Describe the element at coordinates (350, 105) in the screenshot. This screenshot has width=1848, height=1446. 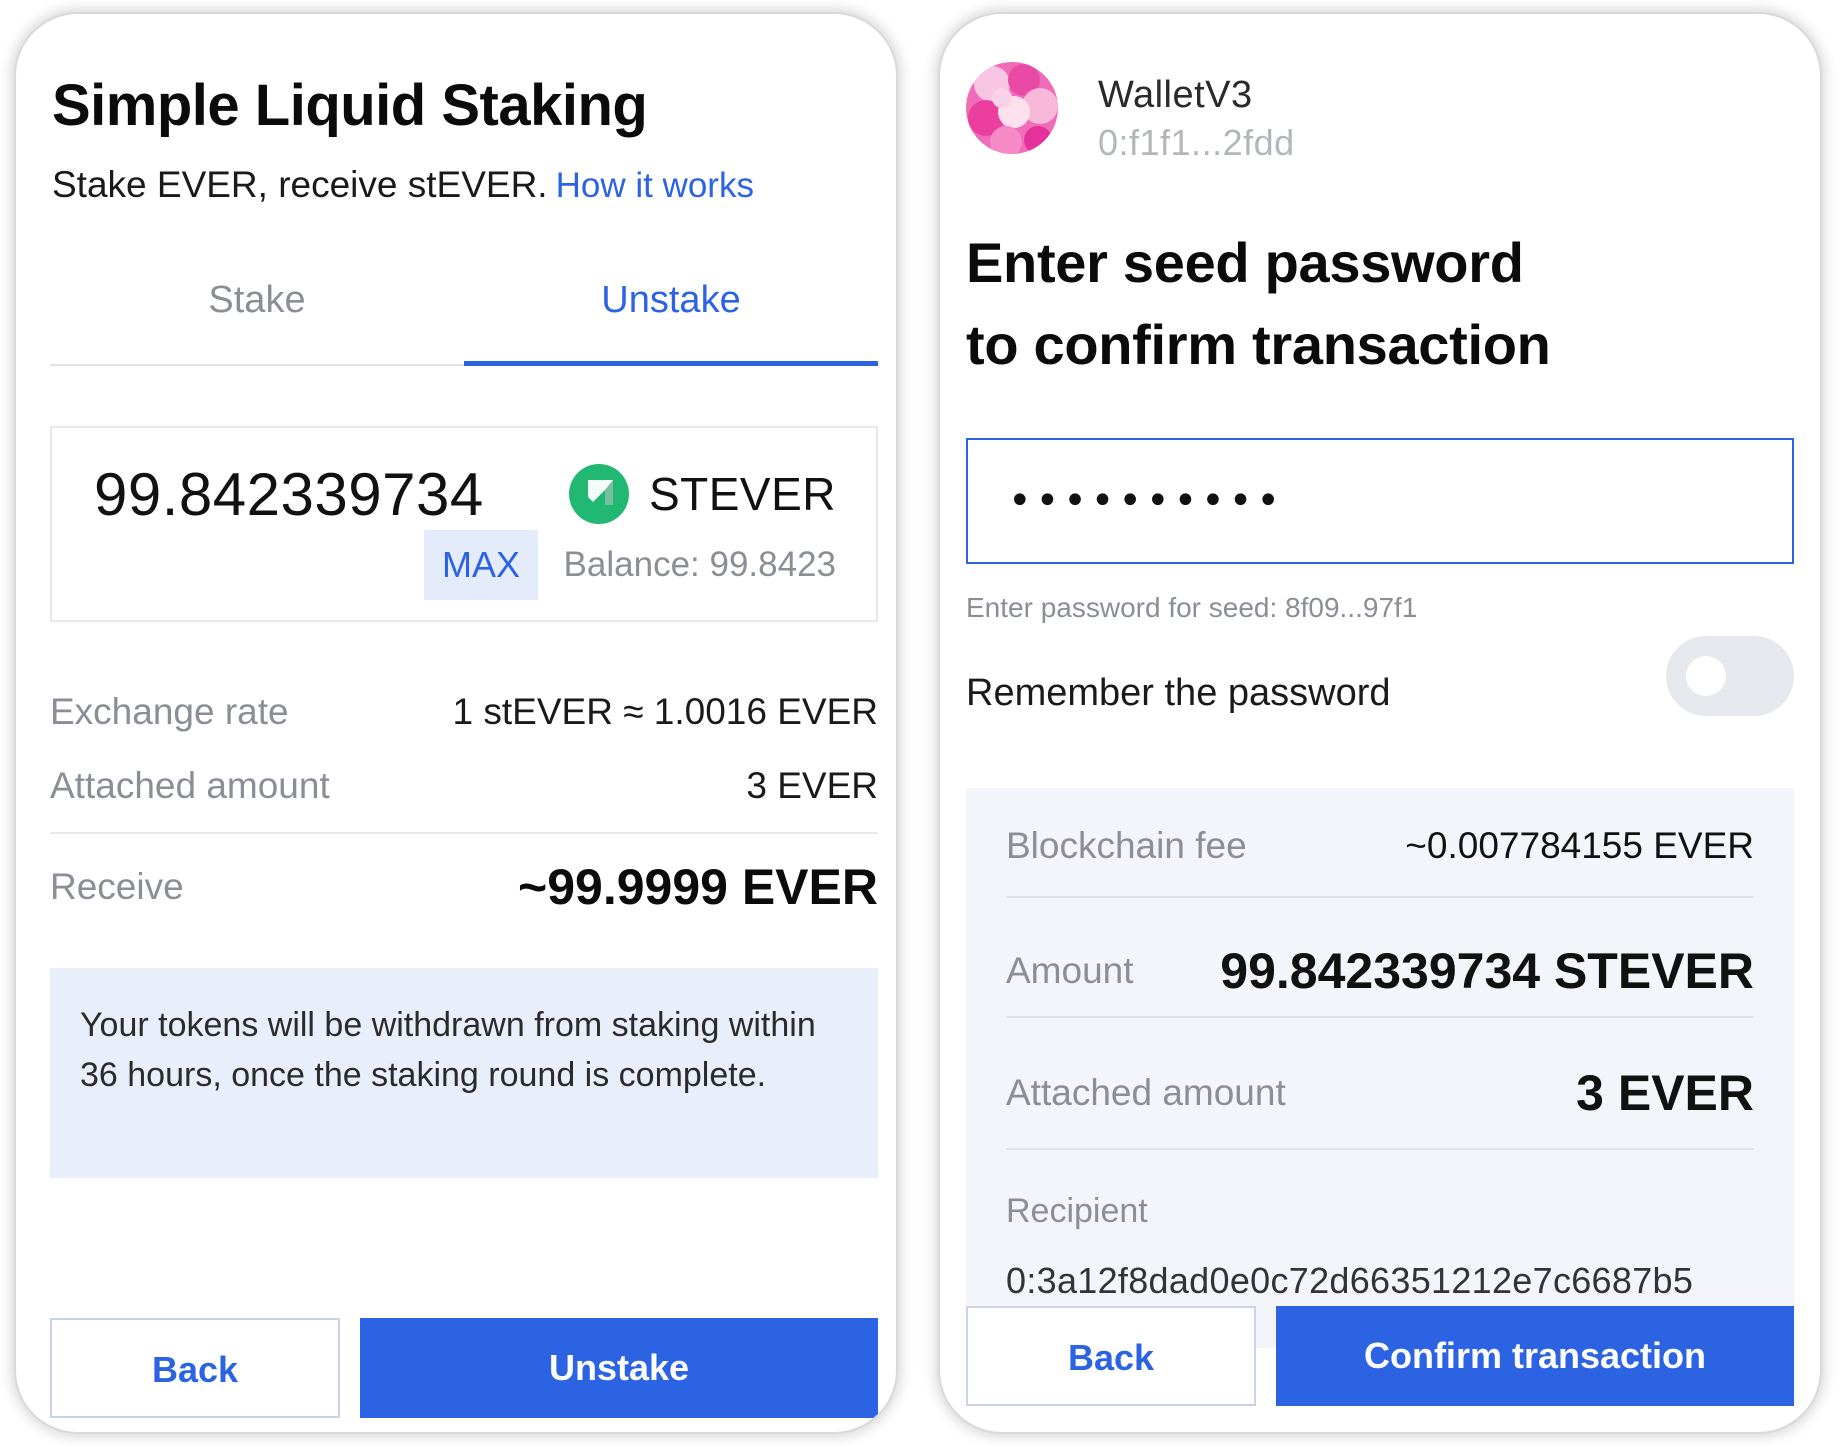
I see `page-title: Simple Liquid Staking` at that location.